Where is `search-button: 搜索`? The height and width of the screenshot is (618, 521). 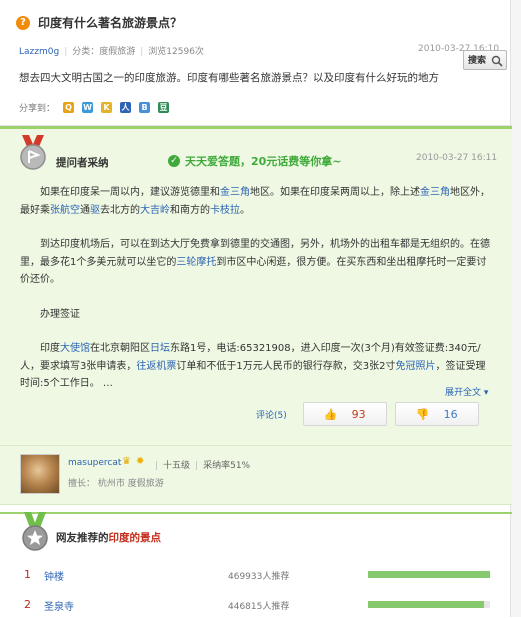 search-button: 搜索 is located at coordinates (485, 60).